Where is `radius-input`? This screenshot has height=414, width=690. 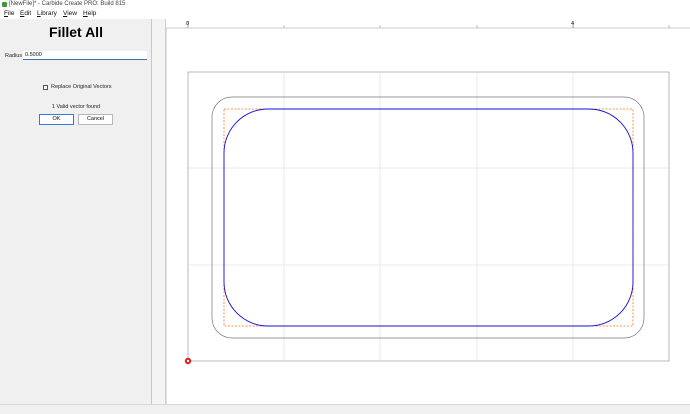
radius-input is located at coordinates (85, 55).